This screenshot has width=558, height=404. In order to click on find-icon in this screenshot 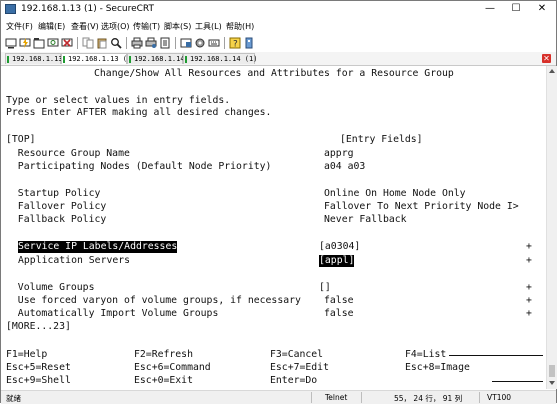, I will do `click(116, 43)`.